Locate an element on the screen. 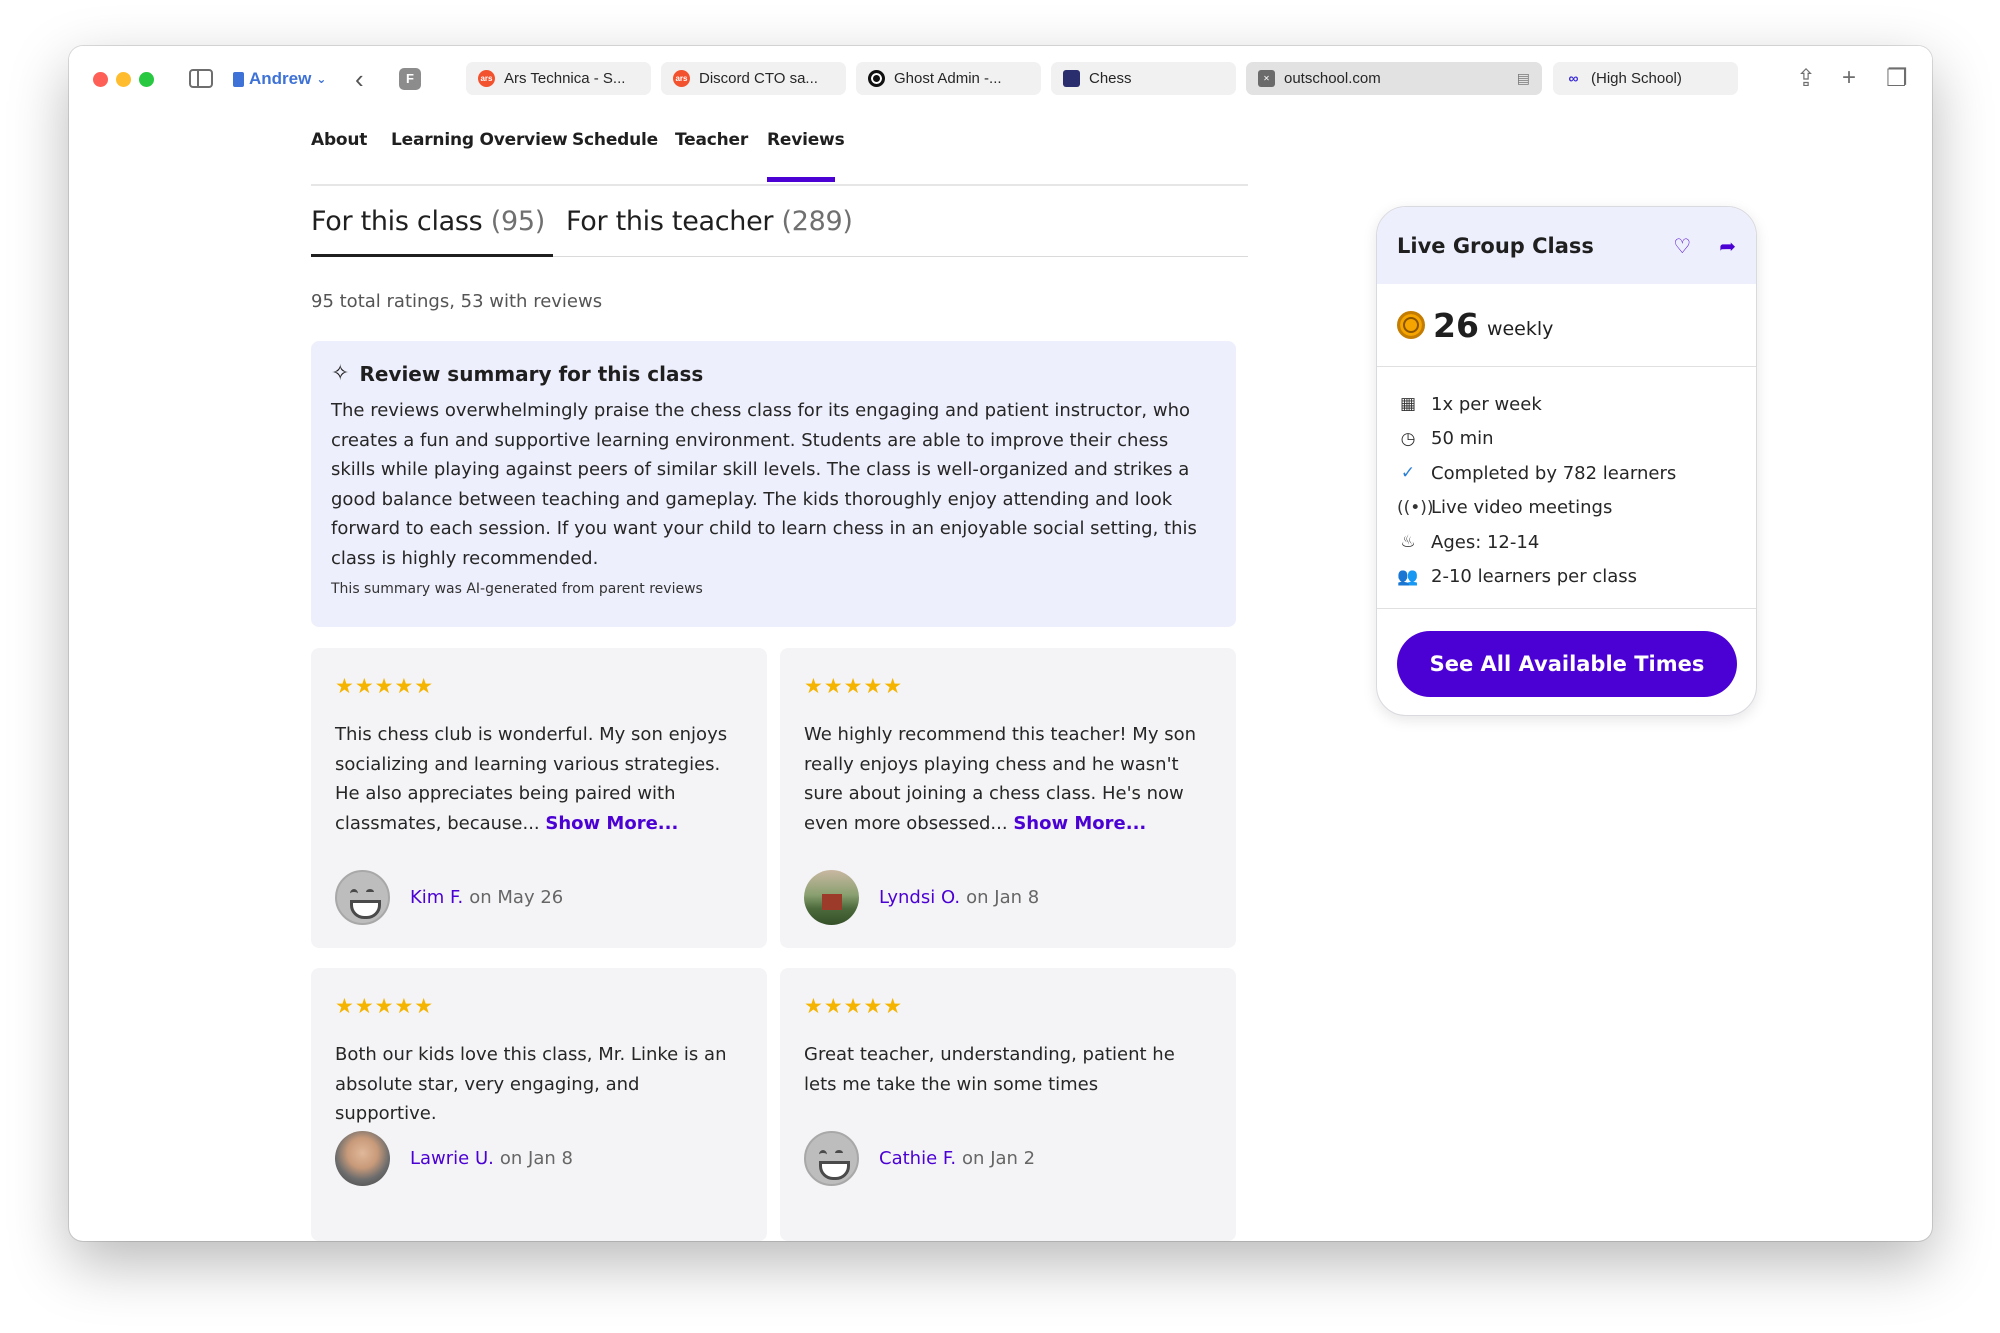 The image size is (2000, 1333). sparkle-icon: ✧ is located at coordinates (340, 373).